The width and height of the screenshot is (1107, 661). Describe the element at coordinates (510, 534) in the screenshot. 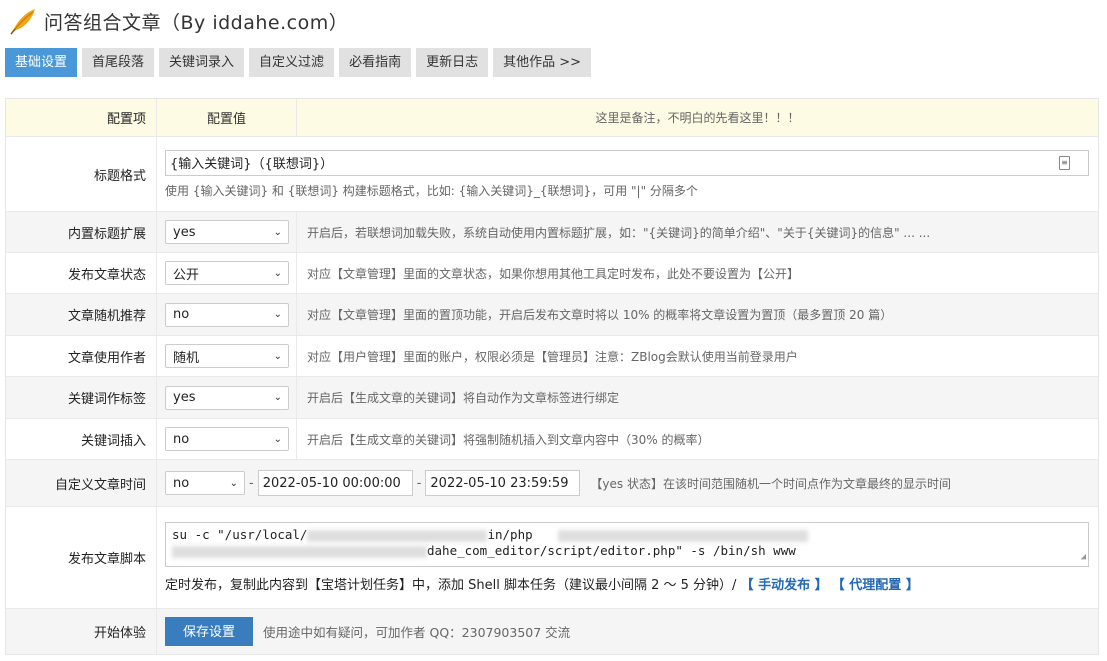

I see `script-text: in/php` at that location.